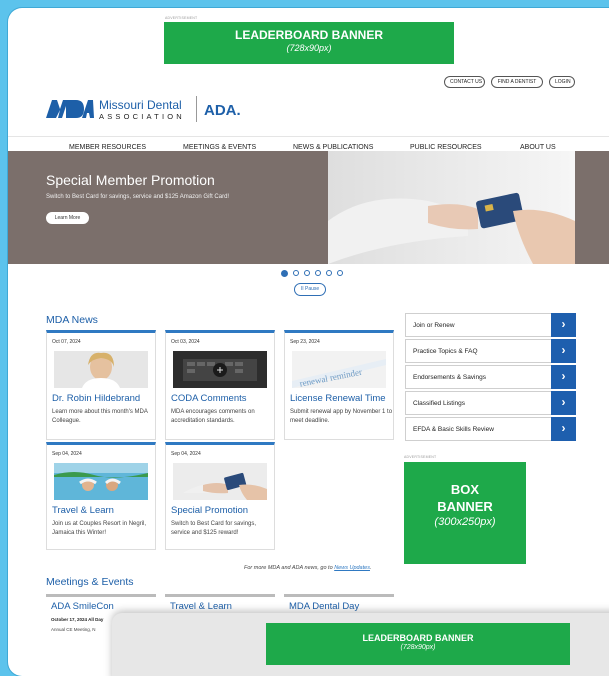 The image size is (609, 676). What do you see at coordinates (130, 180) in the screenshot?
I see `hero-title: Special Member Promotion` at bounding box center [130, 180].